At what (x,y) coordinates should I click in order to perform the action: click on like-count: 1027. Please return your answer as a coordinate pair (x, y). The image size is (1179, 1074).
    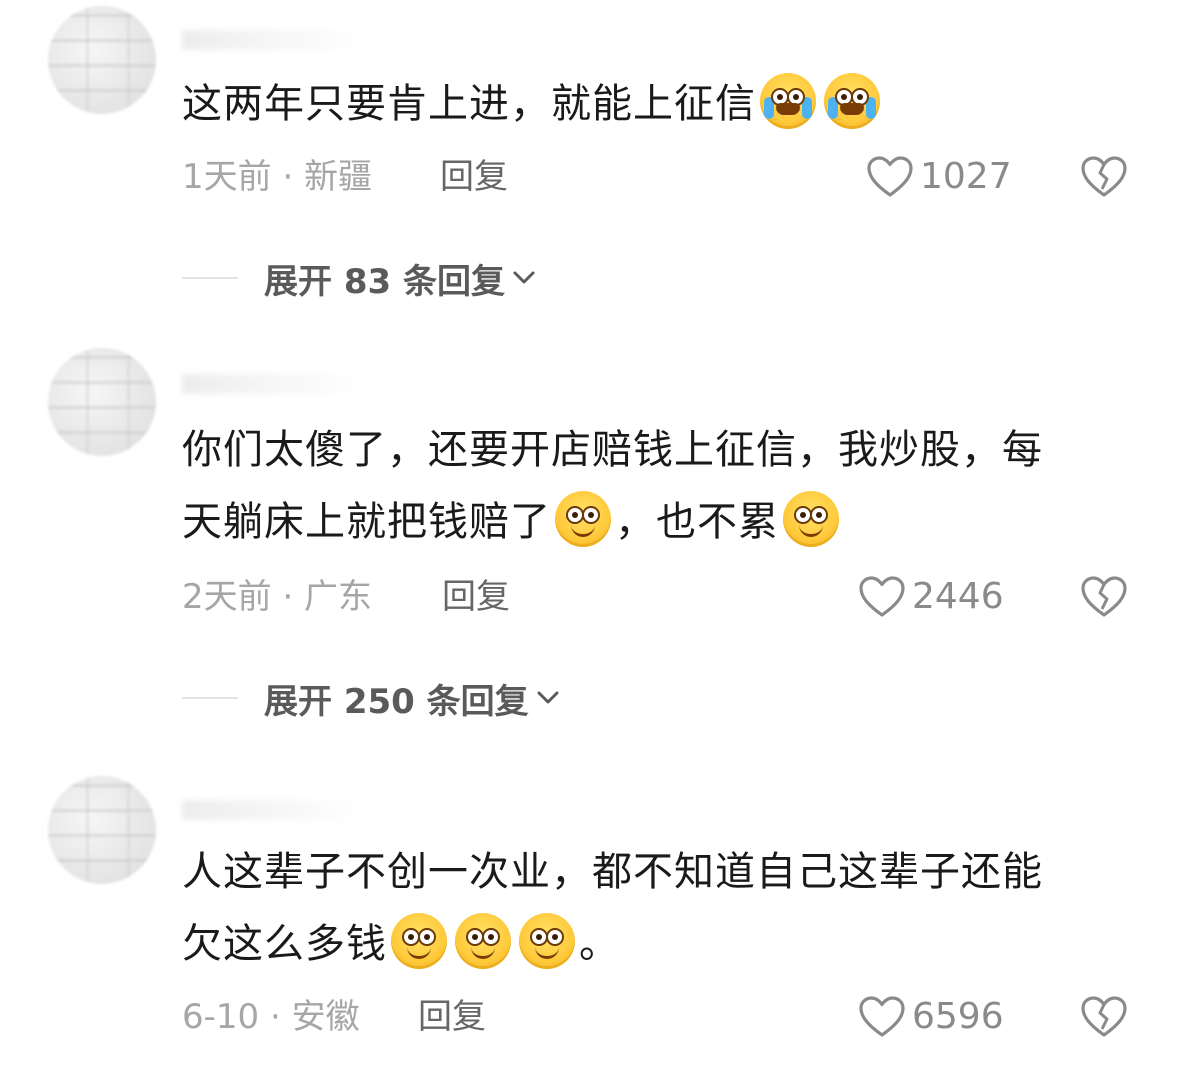
    Looking at the image, I should click on (966, 176).